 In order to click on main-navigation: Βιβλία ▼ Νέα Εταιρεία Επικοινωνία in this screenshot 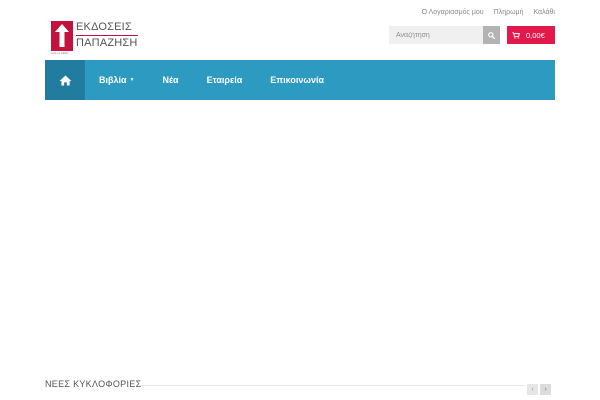, I will do `click(300, 80)`.